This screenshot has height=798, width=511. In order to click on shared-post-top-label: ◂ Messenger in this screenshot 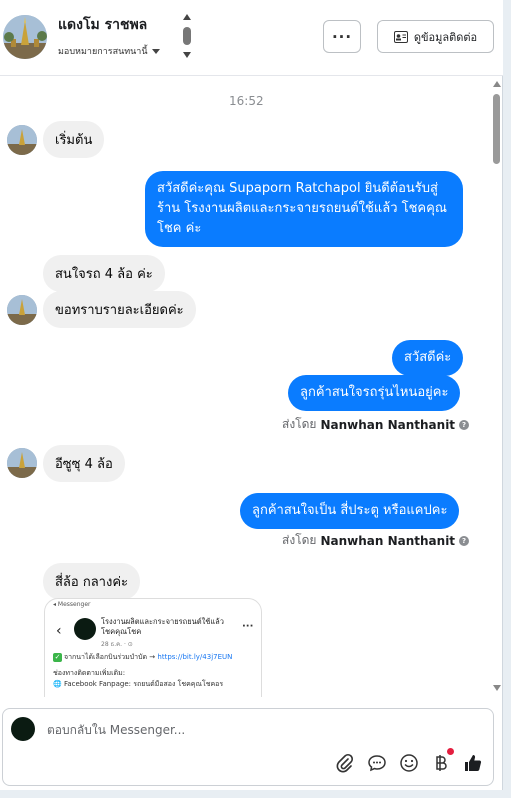, I will do `click(72, 604)`.